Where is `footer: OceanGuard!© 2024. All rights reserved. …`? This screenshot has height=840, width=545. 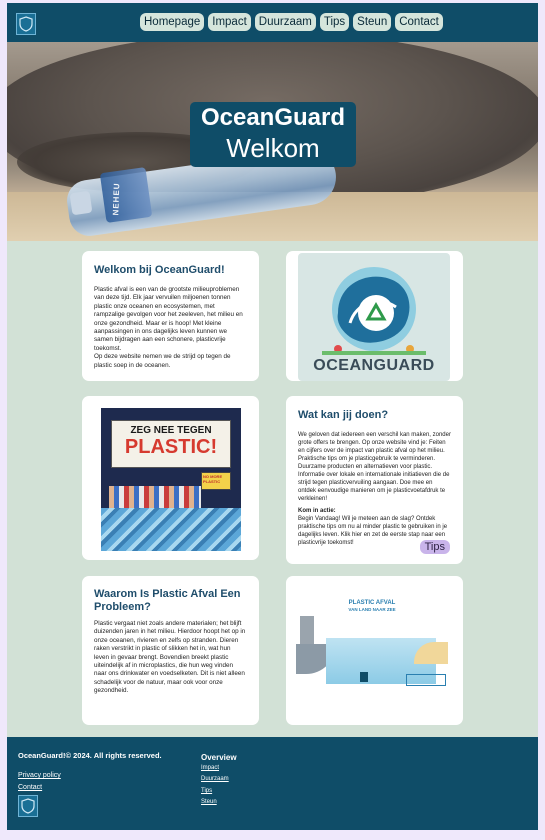 footer: OceanGuard!© 2024. All rights reserved. … is located at coordinates (272, 783).